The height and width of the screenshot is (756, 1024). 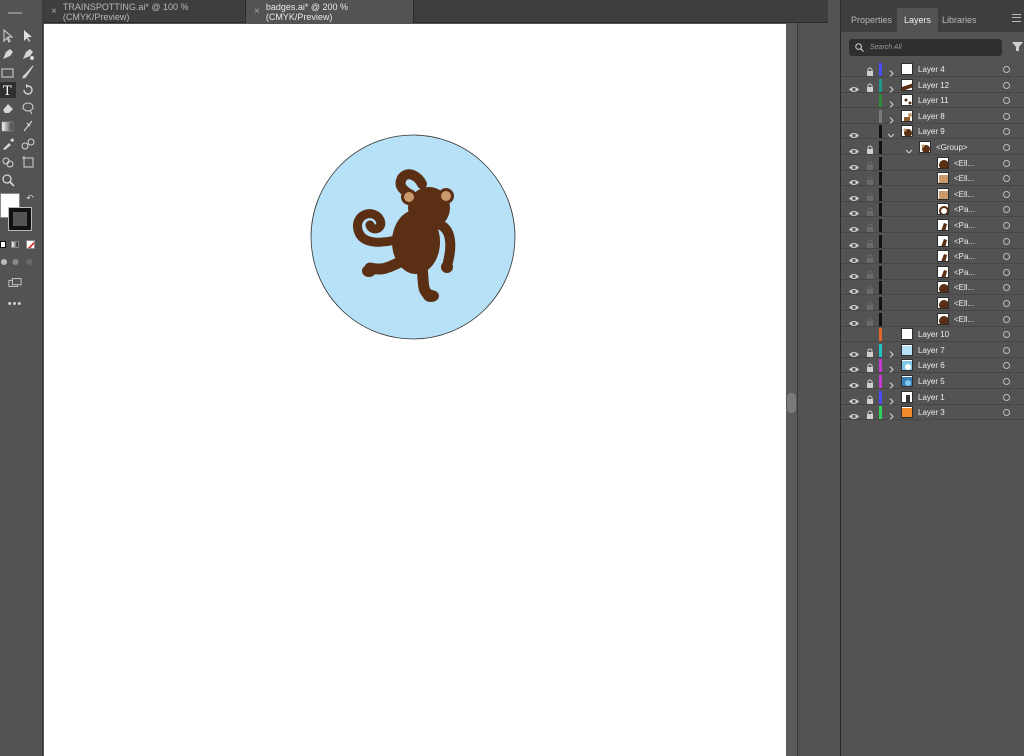 What do you see at coordinates (1016, 18) in the screenshot?
I see `panel-menu-icon` at bounding box center [1016, 18].